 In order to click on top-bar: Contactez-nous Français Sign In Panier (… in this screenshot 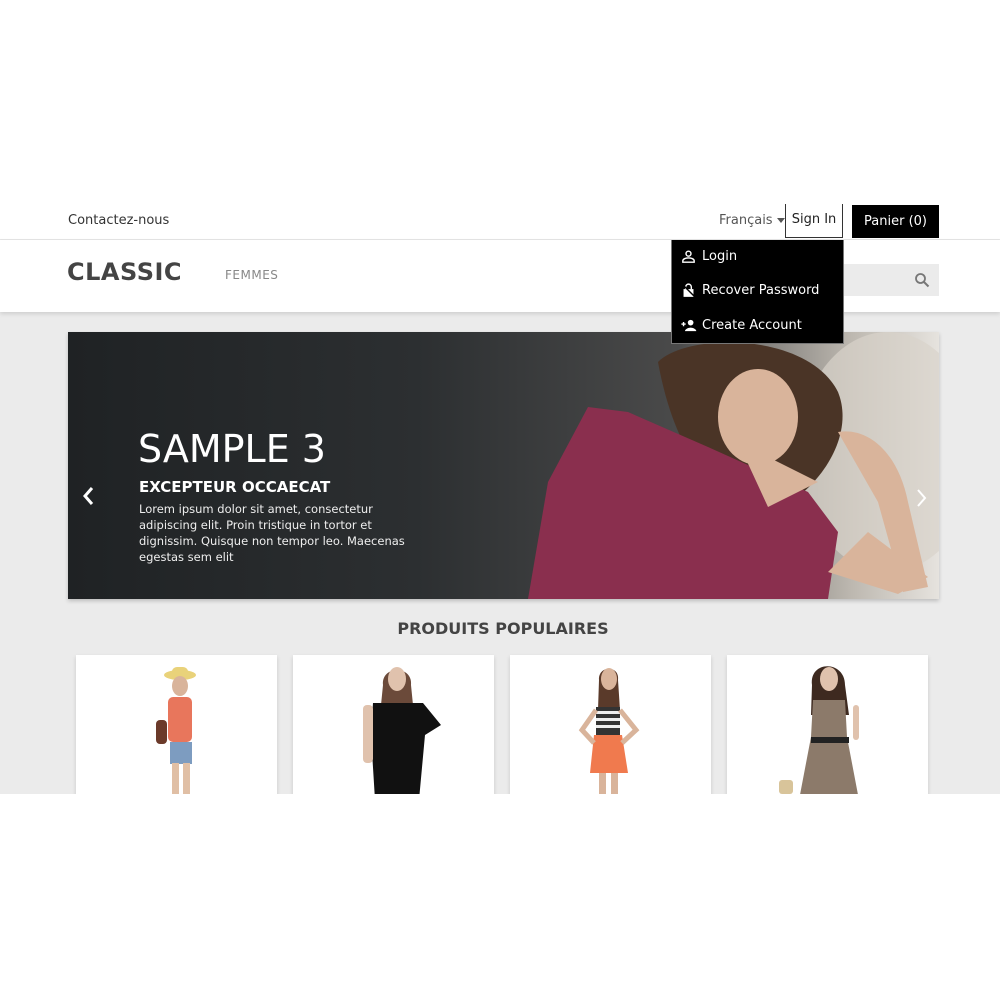, I will do `click(500, 221)`.